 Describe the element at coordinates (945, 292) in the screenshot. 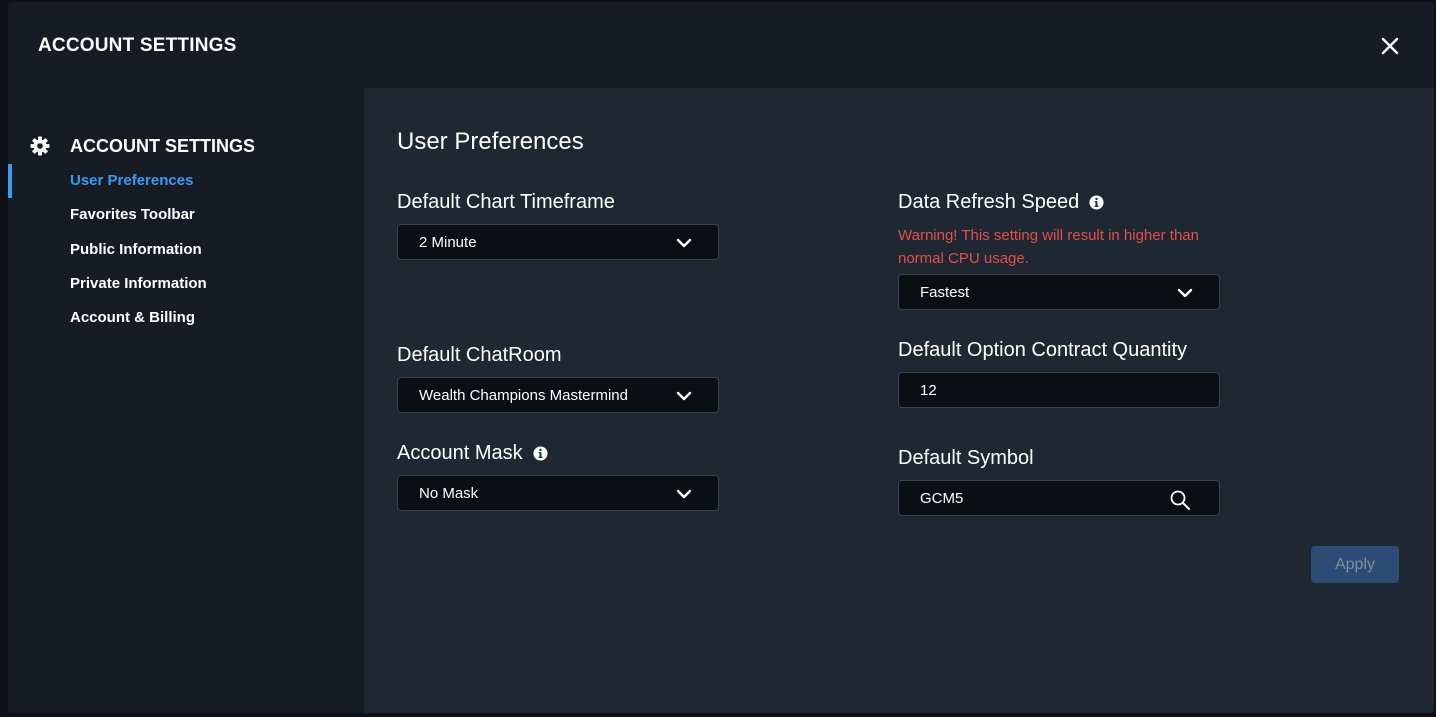

I see `refresh-speed-value: Fastest` at that location.